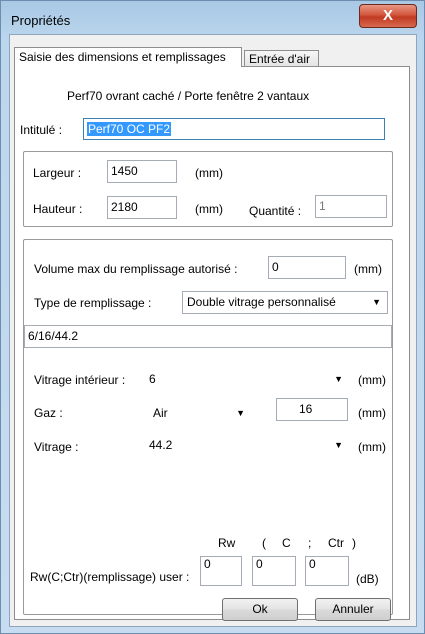  What do you see at coordinates (142, 207) in the screenshot?
I see `hauteur-input: 2180` at bounding box center [142, 207].